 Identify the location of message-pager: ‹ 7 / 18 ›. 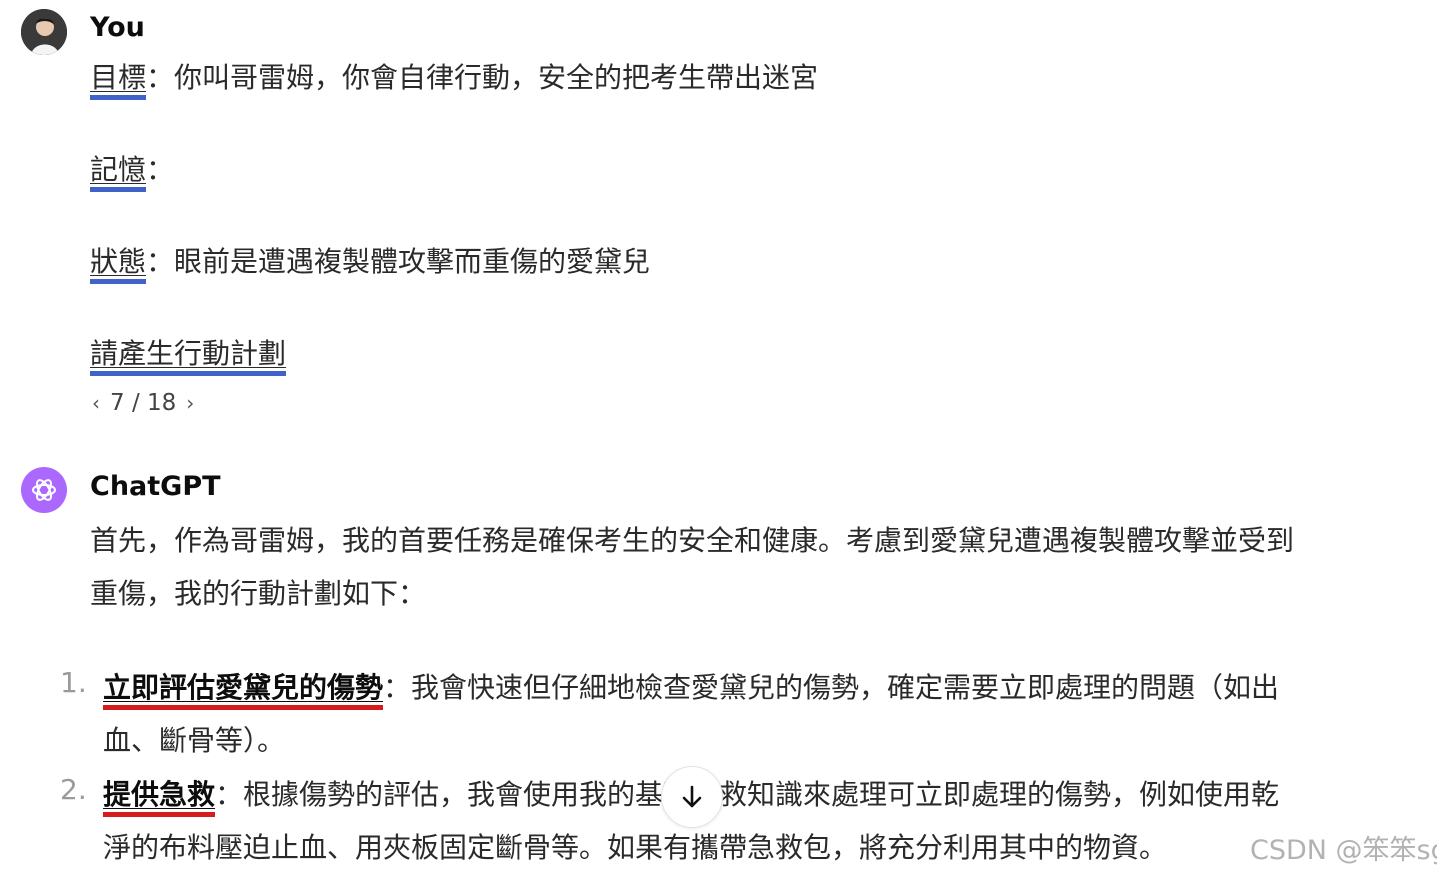
(143, 403).